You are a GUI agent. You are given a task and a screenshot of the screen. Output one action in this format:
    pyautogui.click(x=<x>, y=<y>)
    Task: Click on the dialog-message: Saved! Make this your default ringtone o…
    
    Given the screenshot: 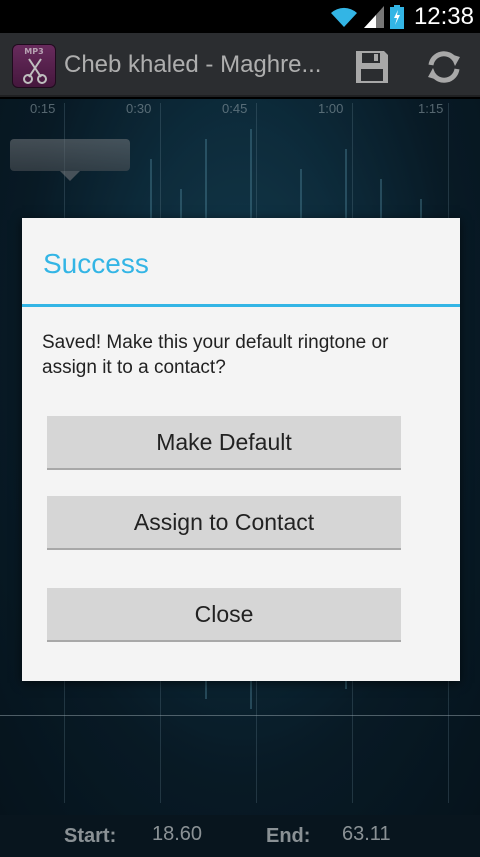 What is the action you would take?
    pyautogui.click(x=215, y=355)
    